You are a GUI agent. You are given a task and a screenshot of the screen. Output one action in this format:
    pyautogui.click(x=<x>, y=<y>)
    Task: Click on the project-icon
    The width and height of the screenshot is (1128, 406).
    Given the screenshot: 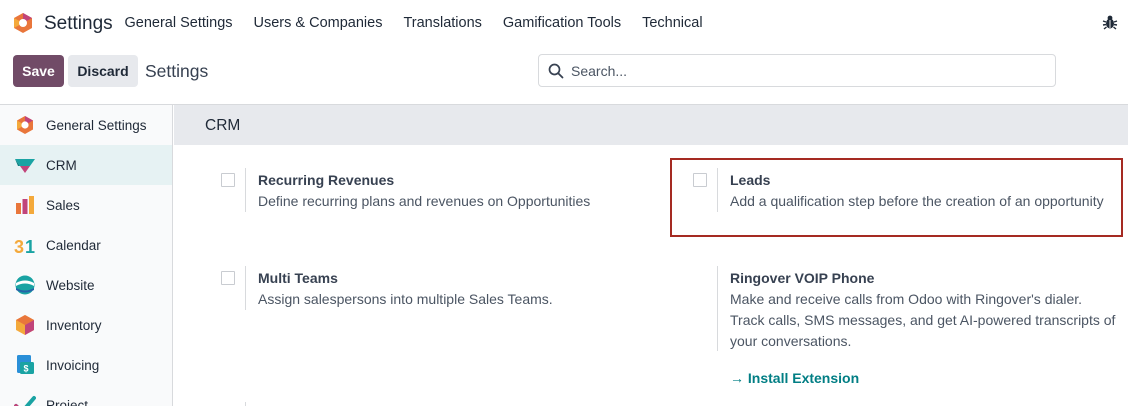 What is the action you would take?
    pyautogui.click(x=25, y=401)
    